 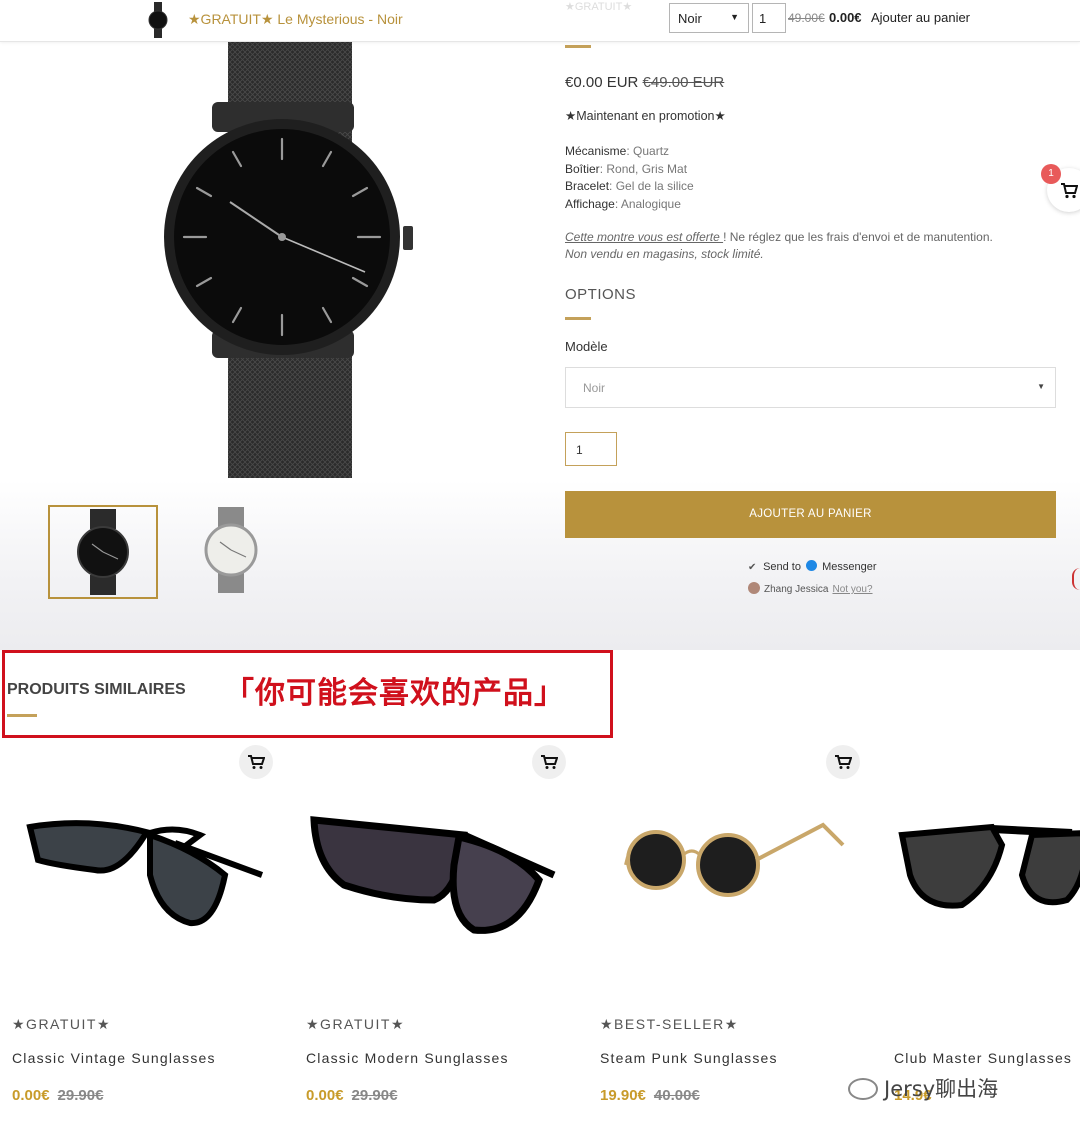 I want to click on spec-value: : Quartz, so click(x=648, y=151).